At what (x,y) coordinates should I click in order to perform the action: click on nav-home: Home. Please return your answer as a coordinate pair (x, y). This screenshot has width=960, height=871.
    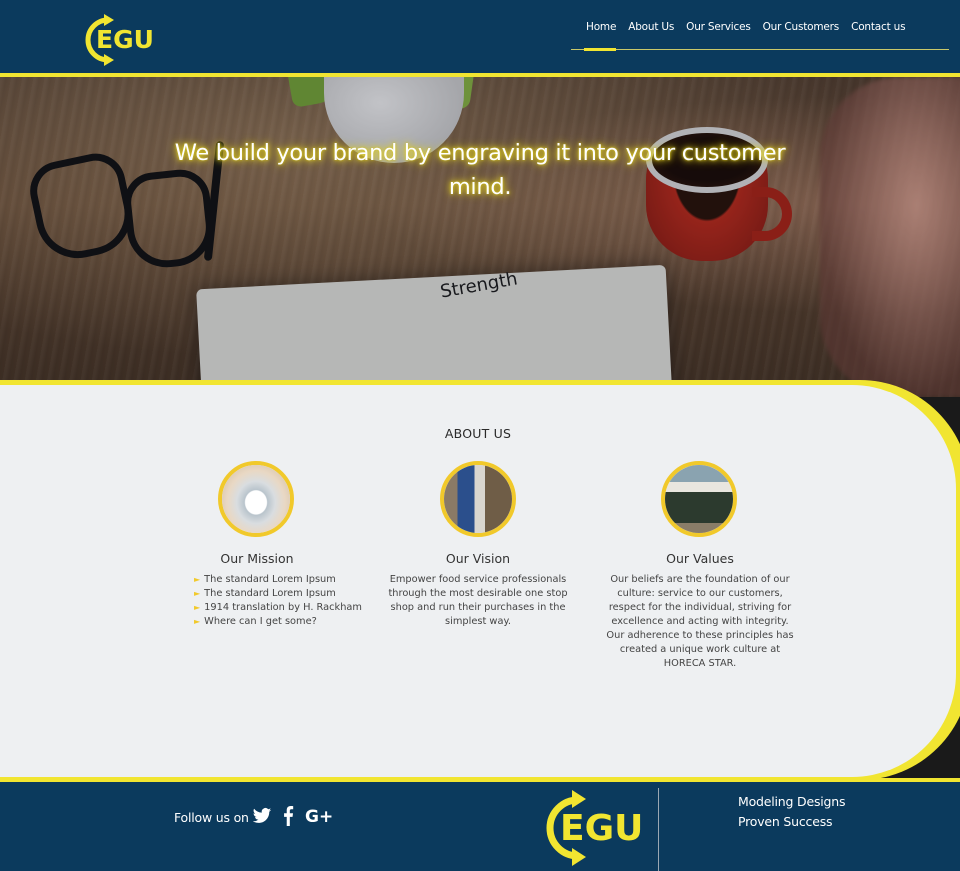
    Looking at the image, I should click on (601, 27).